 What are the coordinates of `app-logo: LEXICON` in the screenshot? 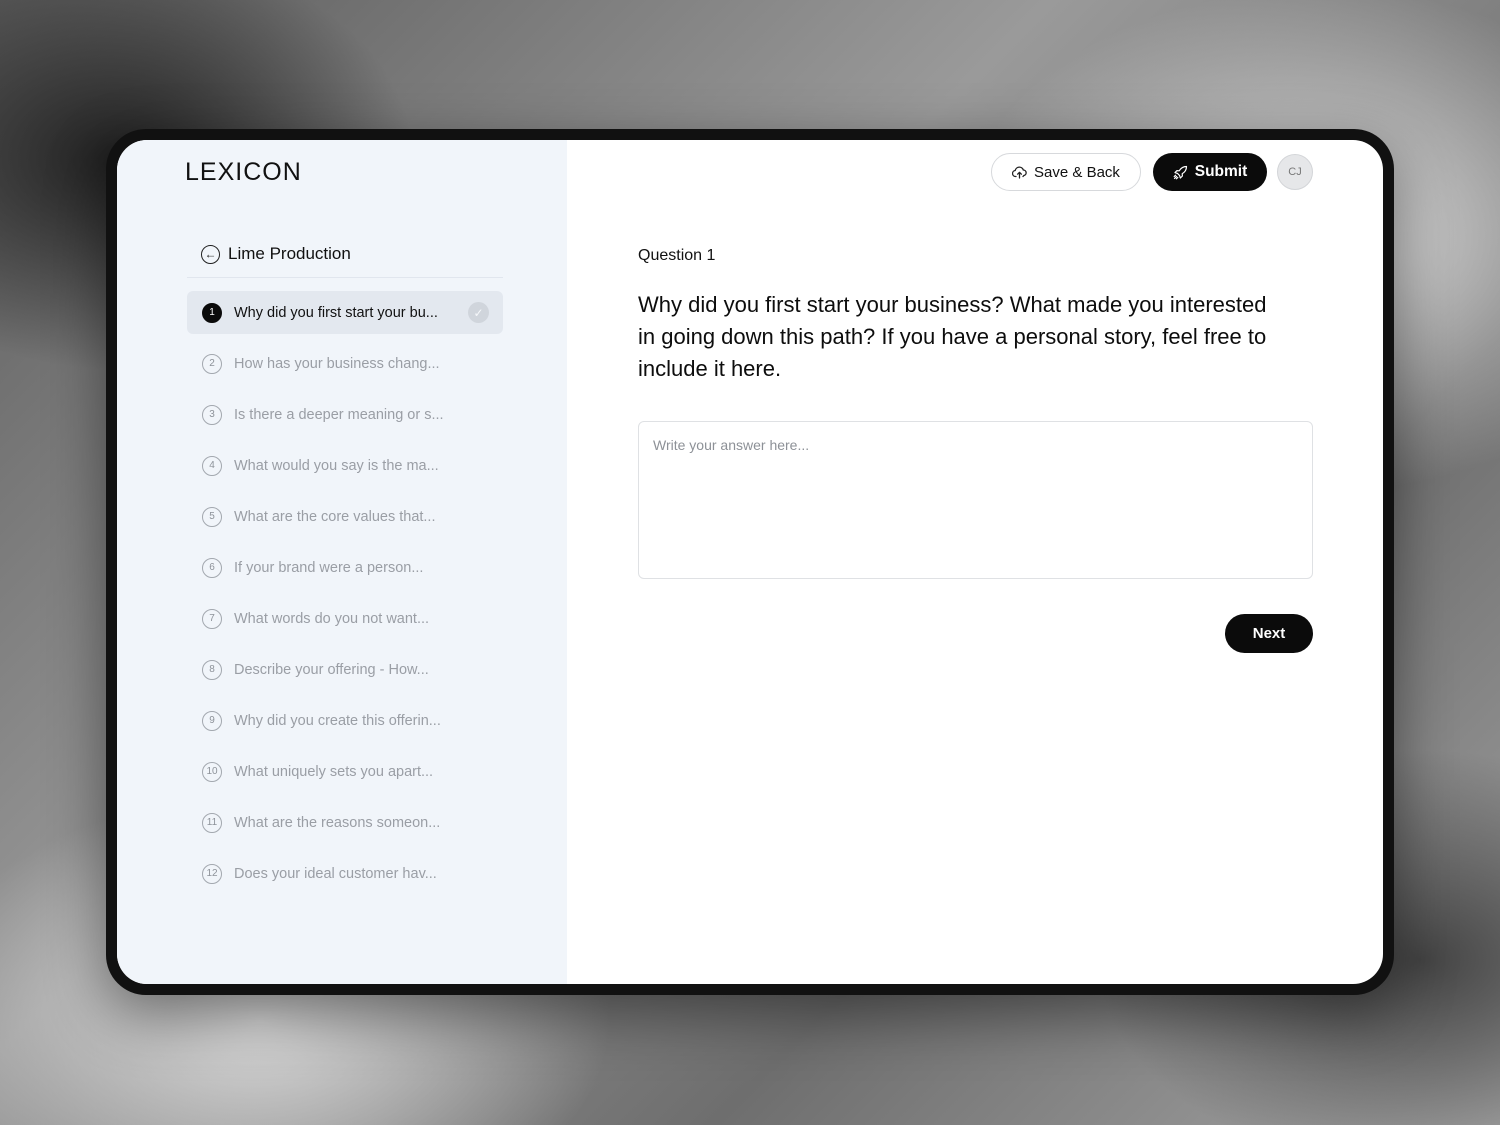 It's located at (243, 172).